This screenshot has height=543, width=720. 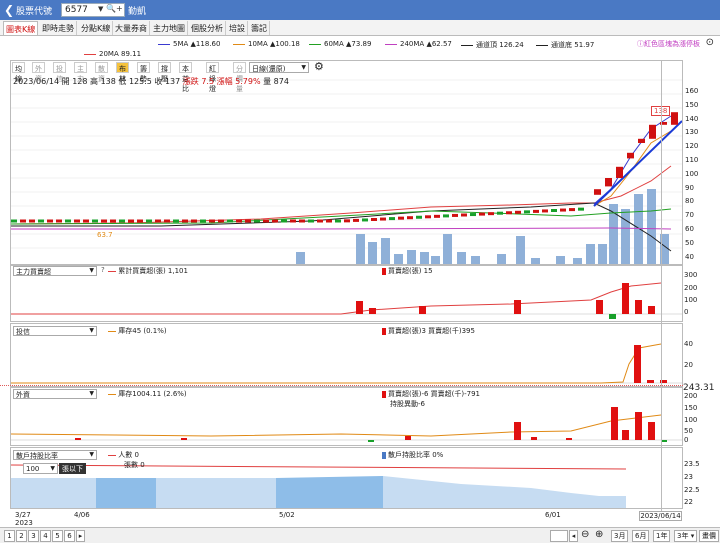 I want to click on tab-bar: 圖表K線 即時走勢 分點K線 大量券商 主力地圖 個股分析 培設 籌記, so click(x=360, y=28).